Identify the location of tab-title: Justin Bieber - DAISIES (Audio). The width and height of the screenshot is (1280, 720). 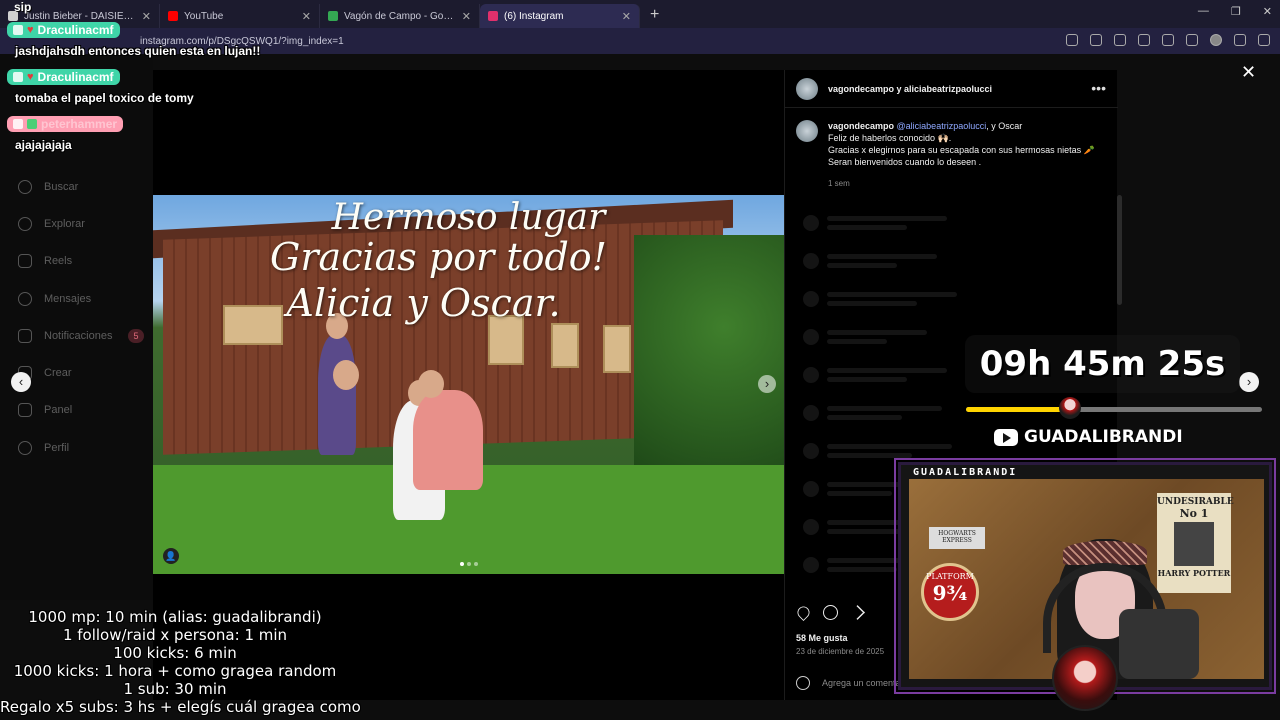
(80, 16).